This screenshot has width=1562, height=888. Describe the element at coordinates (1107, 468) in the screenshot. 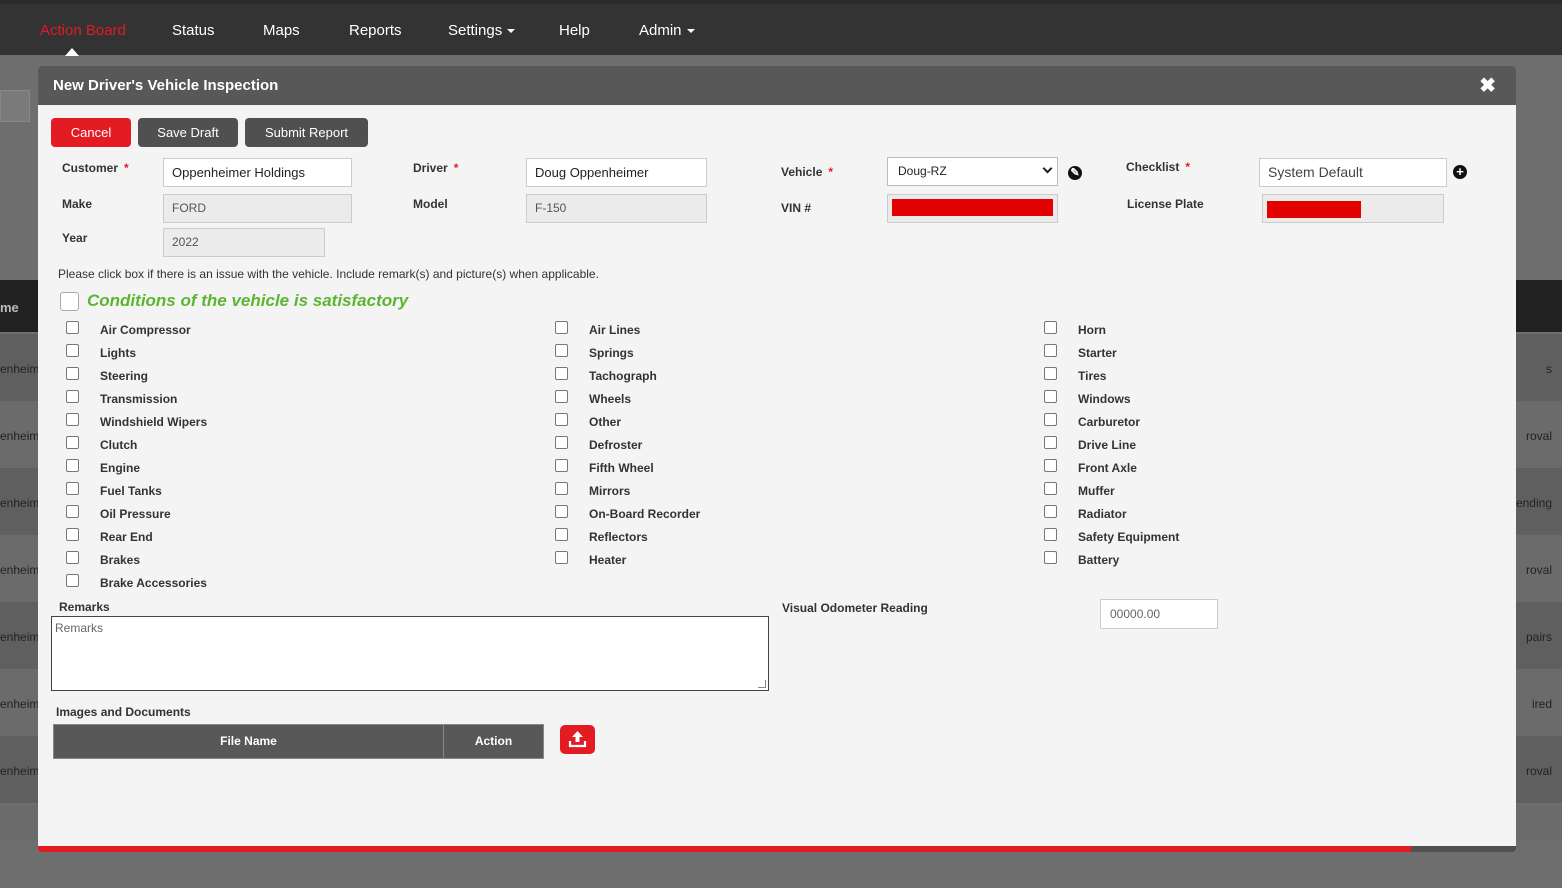

I see `checklist-item-label: Front Axle` at that location.